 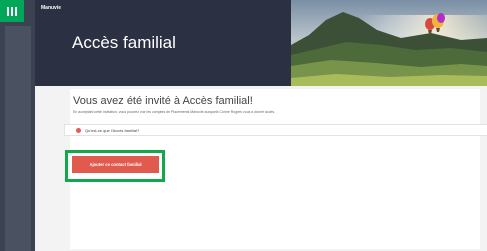 I want to click on page-title: Accès familial, so click(x=124, y=42).